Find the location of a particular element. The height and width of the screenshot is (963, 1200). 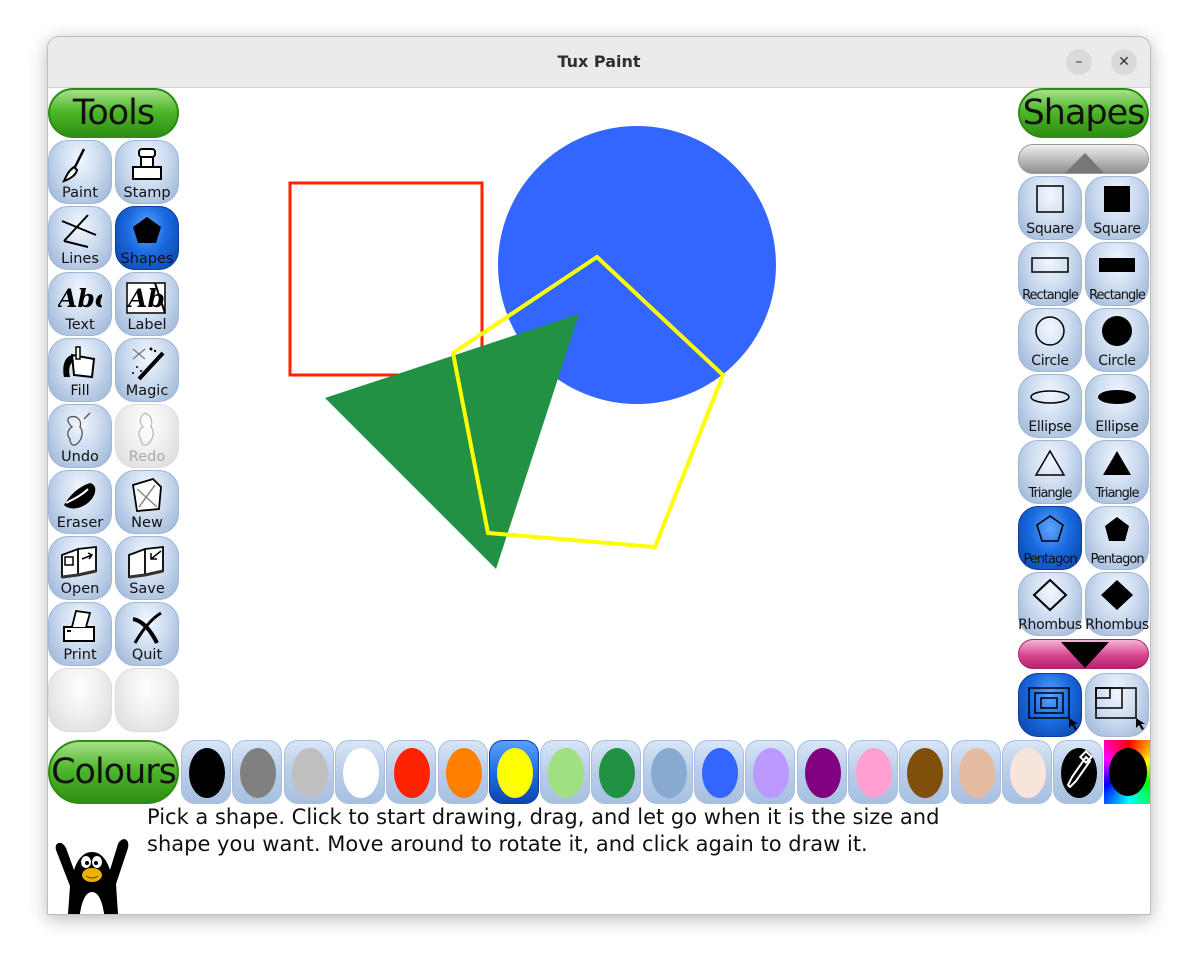

shape-ellipse-filled-button: Ellipse is located at coordinates (1117, 406).